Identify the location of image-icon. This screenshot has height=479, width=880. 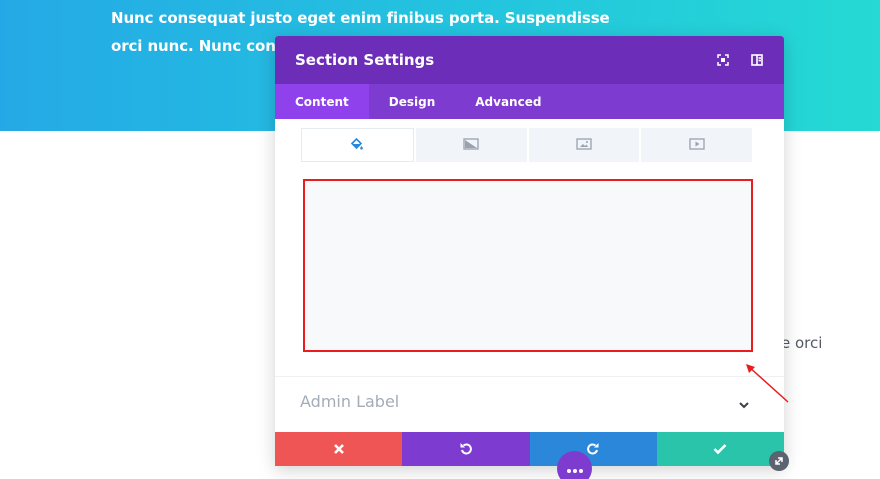
(584, 145).